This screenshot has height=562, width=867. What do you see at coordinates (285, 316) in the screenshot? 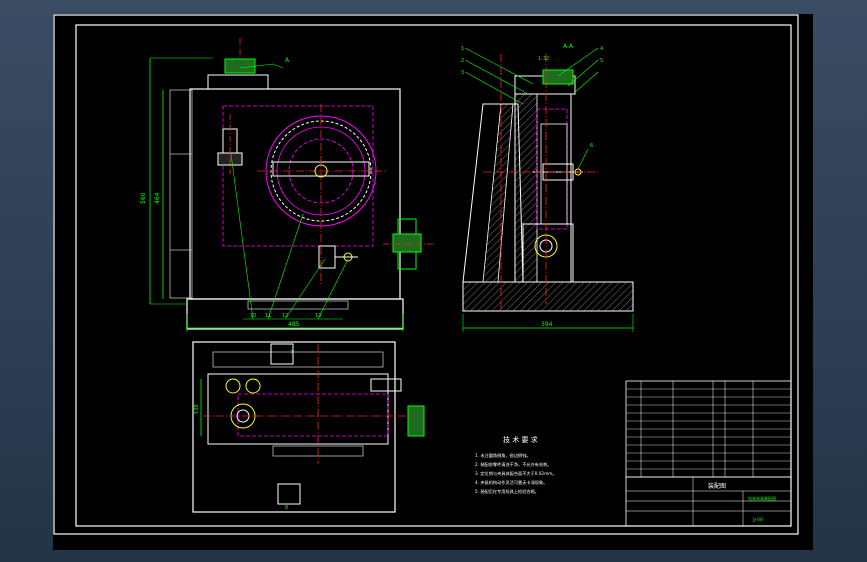
I see `front-callout-12: 12` at bounding box center [285, 316].